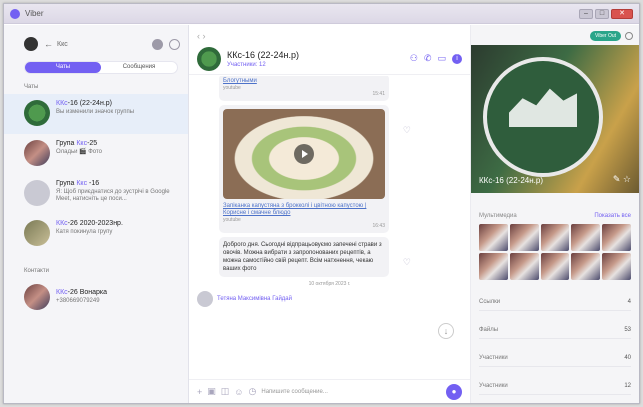  I want to click on stat-row-files: Файлы 53, so click(555, 330).